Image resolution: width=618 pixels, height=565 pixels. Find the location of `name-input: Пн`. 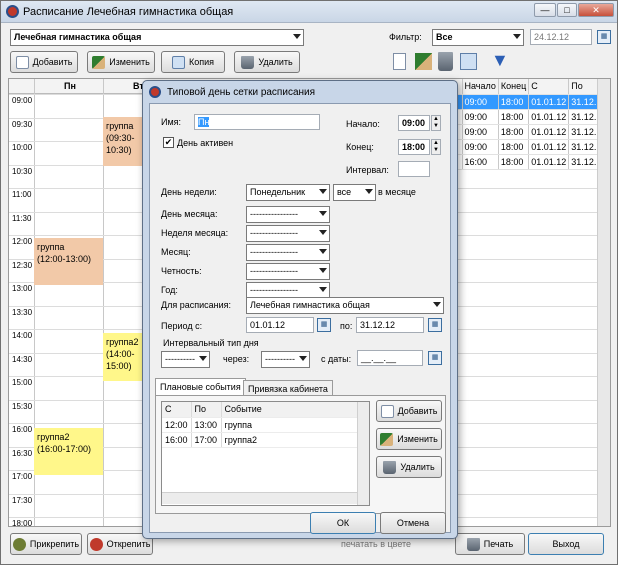

name-input: Пн is located at coordinates (257, 122).